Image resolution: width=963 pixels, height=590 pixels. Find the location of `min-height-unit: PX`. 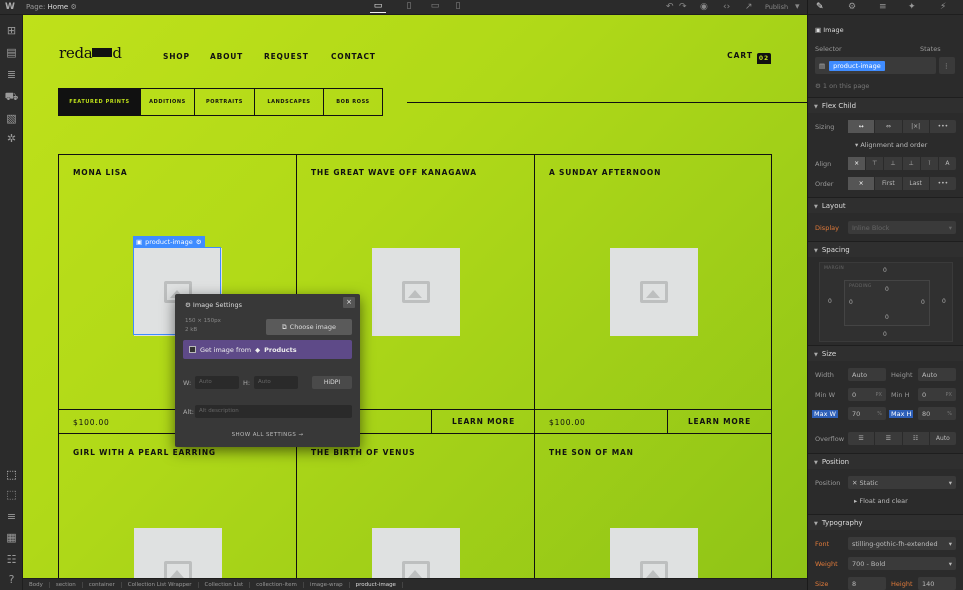

min-height-unit: PX is located at coordinates (949, 395).